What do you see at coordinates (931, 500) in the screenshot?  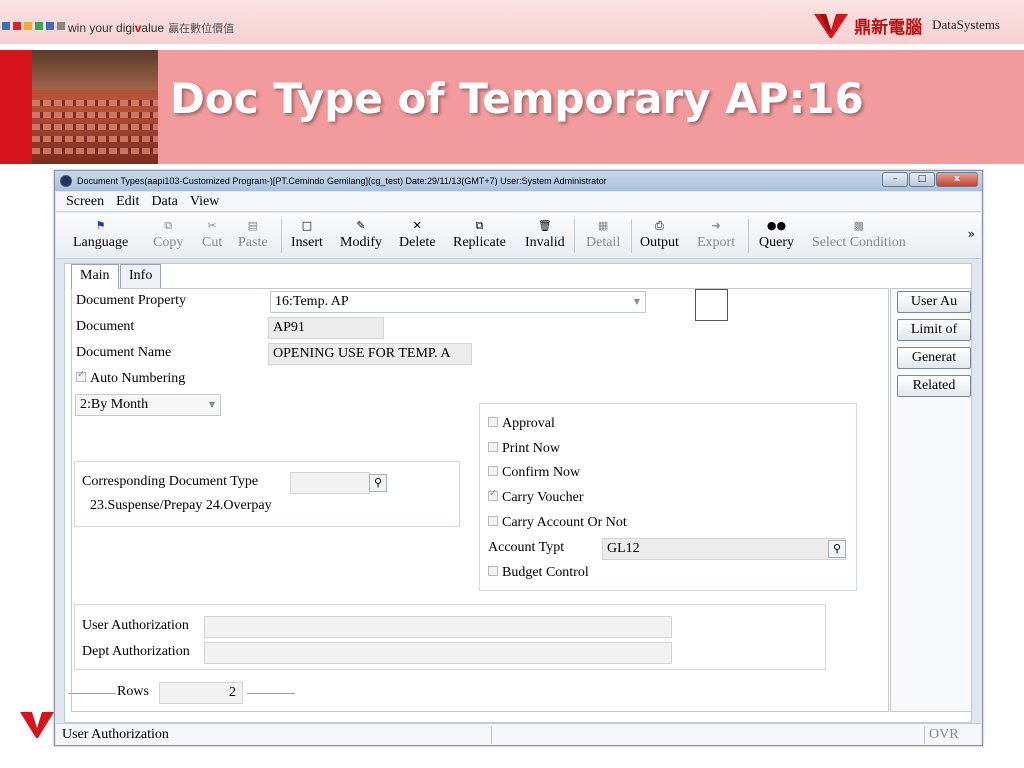 I see `side-panel: User Au Limit of Generat Related` at bounding box center [931, 500].